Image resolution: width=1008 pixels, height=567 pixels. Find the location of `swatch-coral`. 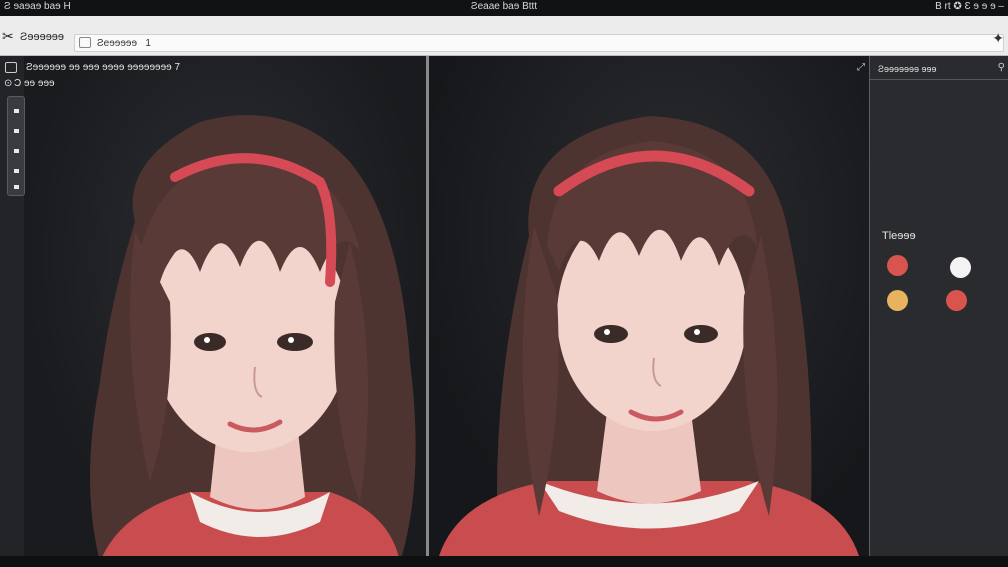

swatch-coral is located at coordinates (956, 300).